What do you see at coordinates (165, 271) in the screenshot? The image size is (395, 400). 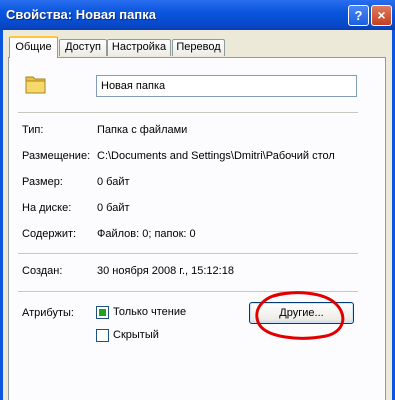 I see `created-value: 30 ноября 2008 г., 15:12:18` at bounding box center [165, 271].